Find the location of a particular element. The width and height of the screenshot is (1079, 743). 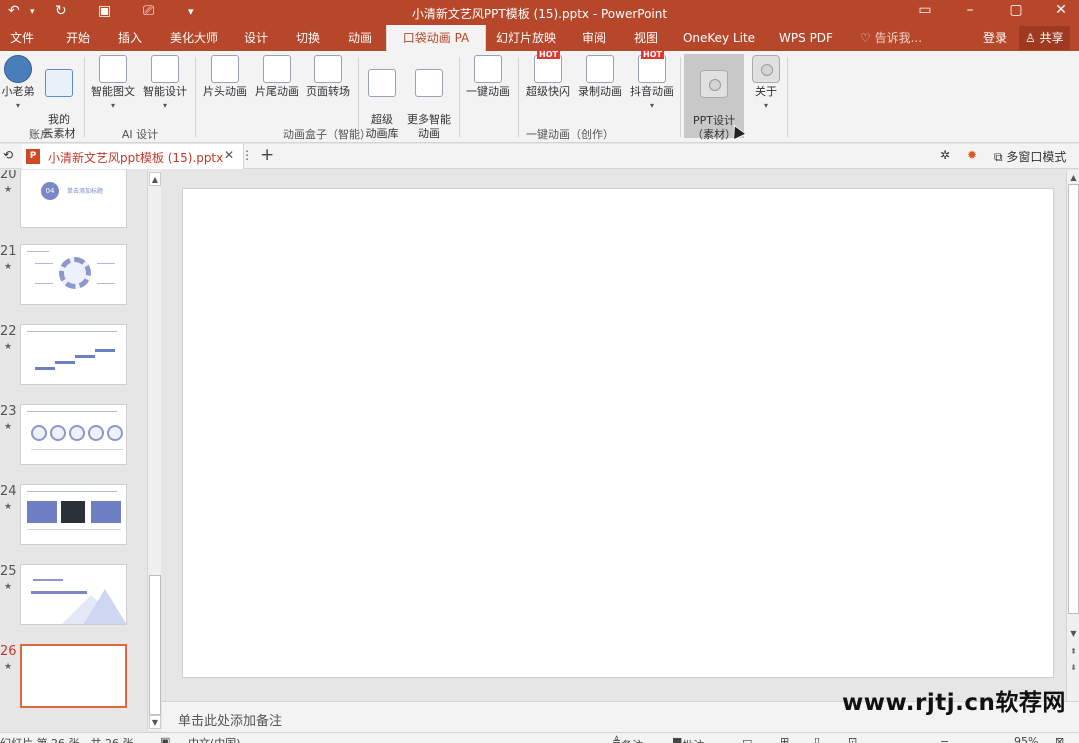

tab-slideshow: 幻灯片放映 is located at coordinates (526, 38).